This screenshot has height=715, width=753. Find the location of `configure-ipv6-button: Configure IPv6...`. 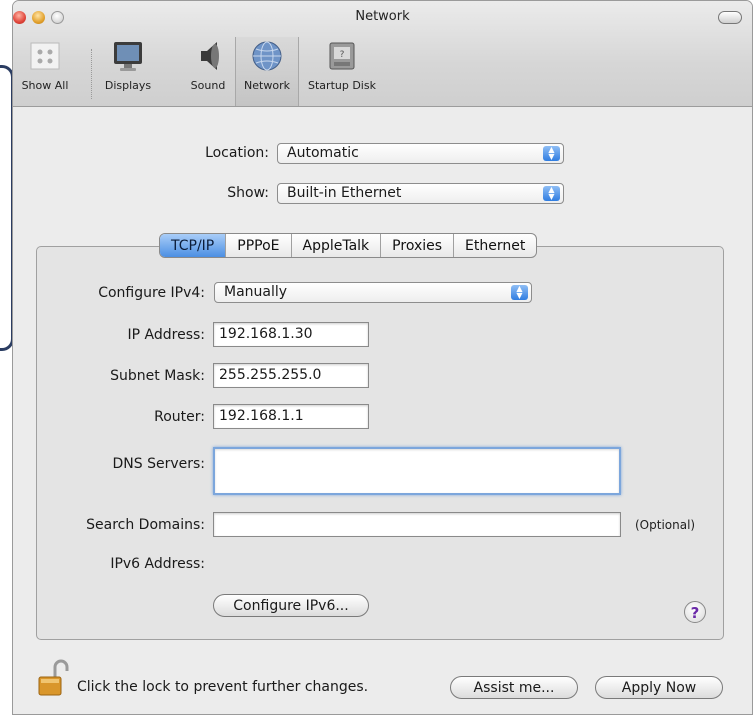

configure-ipv6-button: Configure IPv6... is located at coordinates (291, 605).